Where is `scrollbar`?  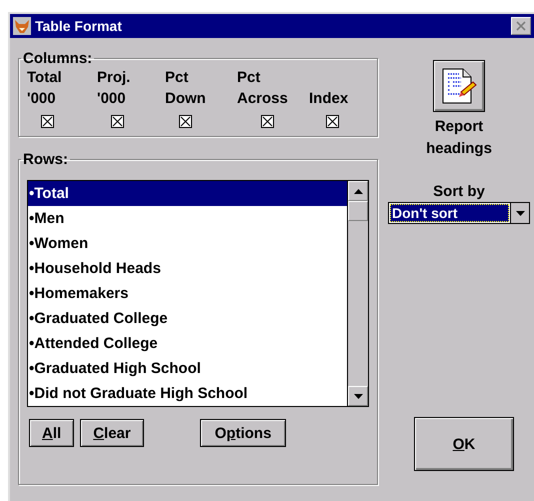 scrollbar is located at coordinates (357, 293).